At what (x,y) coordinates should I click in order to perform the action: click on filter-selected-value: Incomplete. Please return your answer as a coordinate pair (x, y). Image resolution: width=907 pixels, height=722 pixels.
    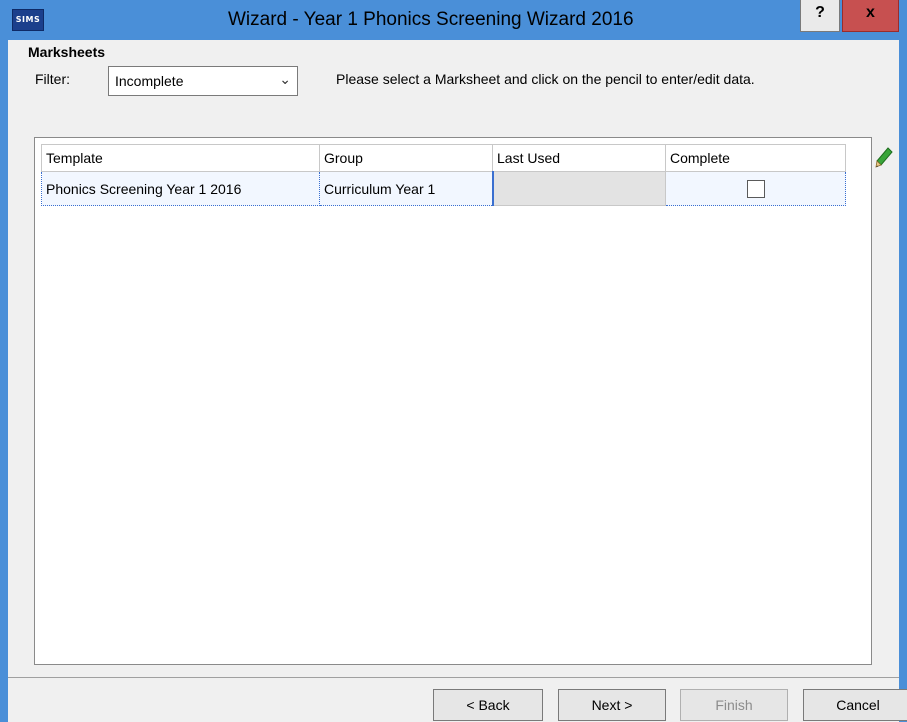
    Looking at the image, I should click on (149, 81).